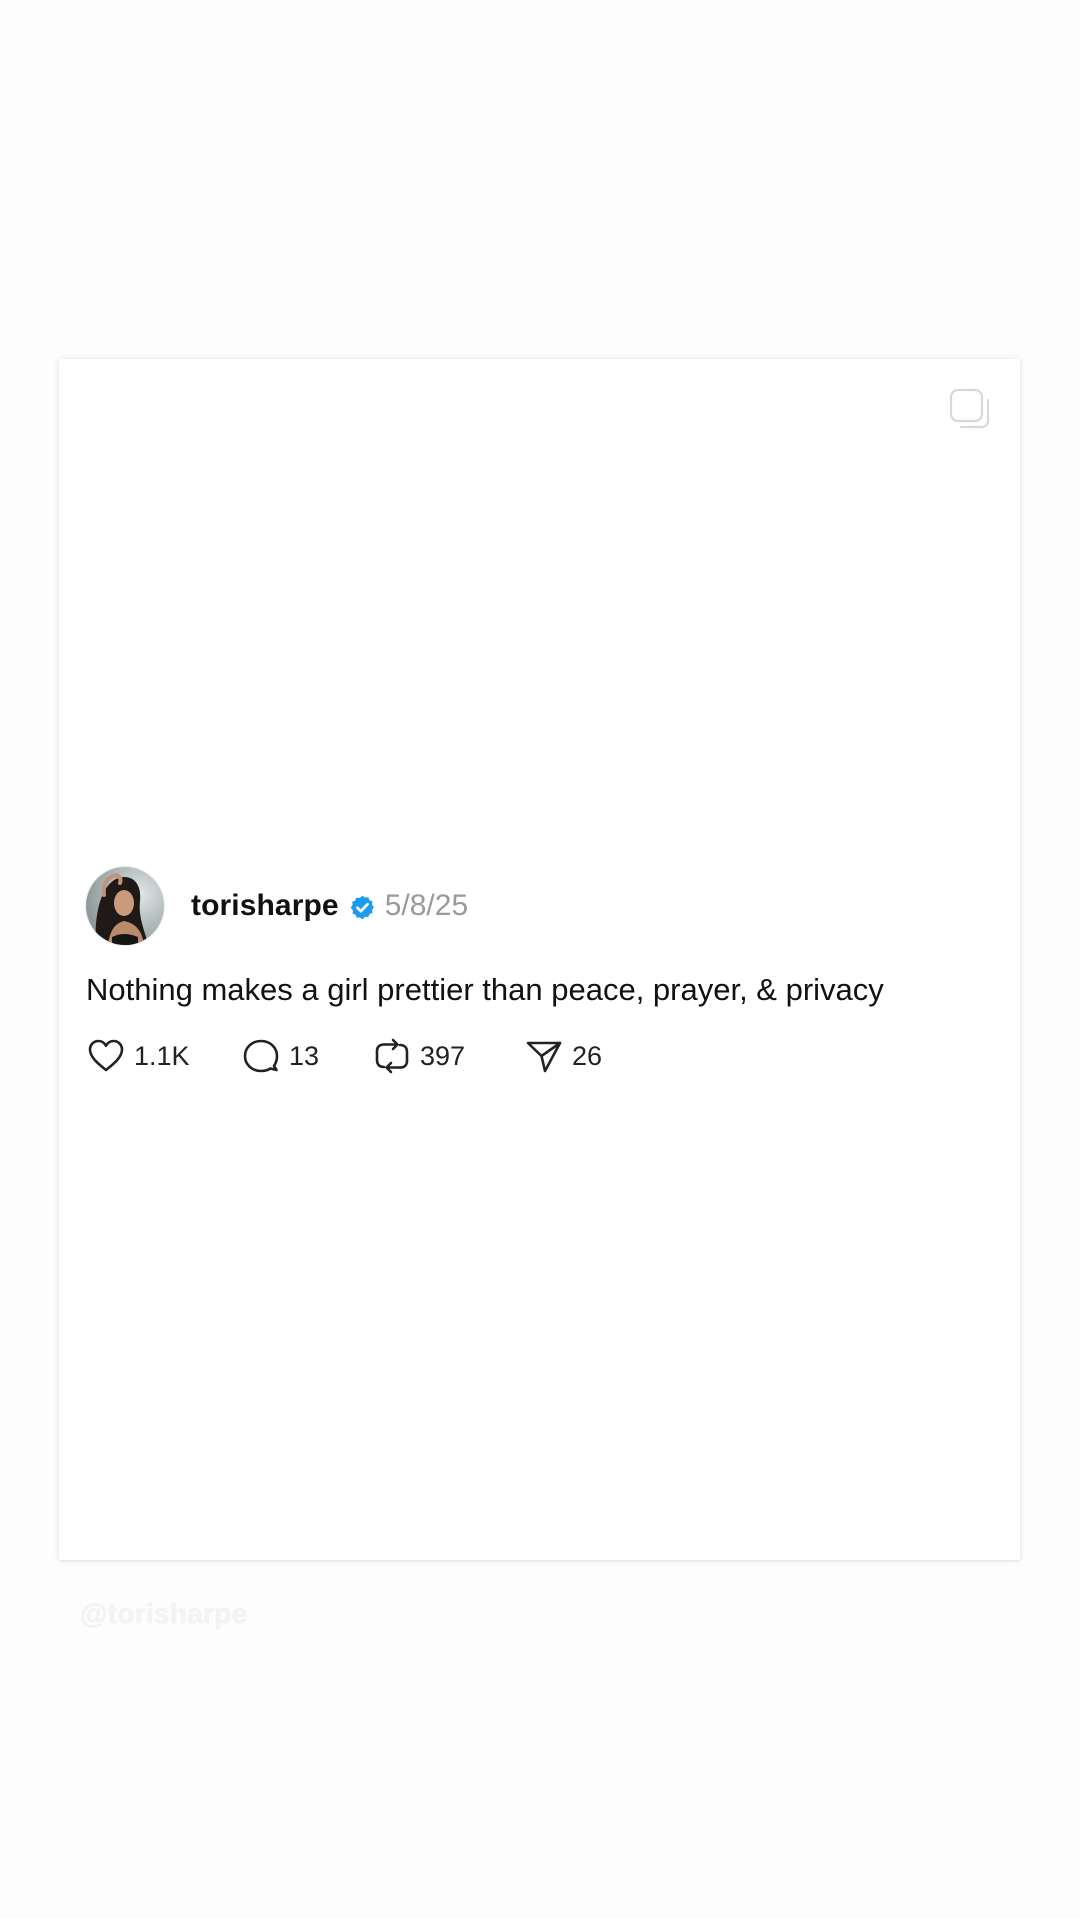  I want to click on repost-button: 397, so click(448, 1056).